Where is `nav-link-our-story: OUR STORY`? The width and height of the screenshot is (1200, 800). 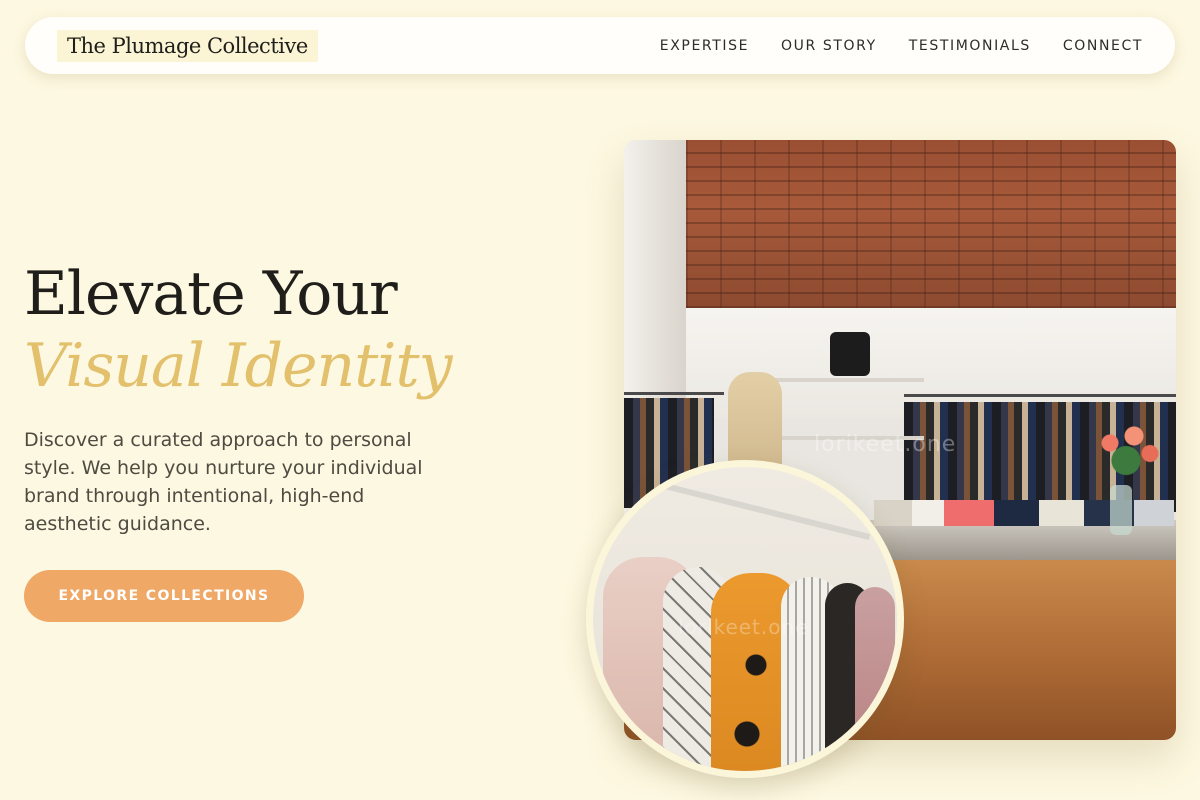
nav-link-our-story: OUR STORY is located at coordinates (829, 46).